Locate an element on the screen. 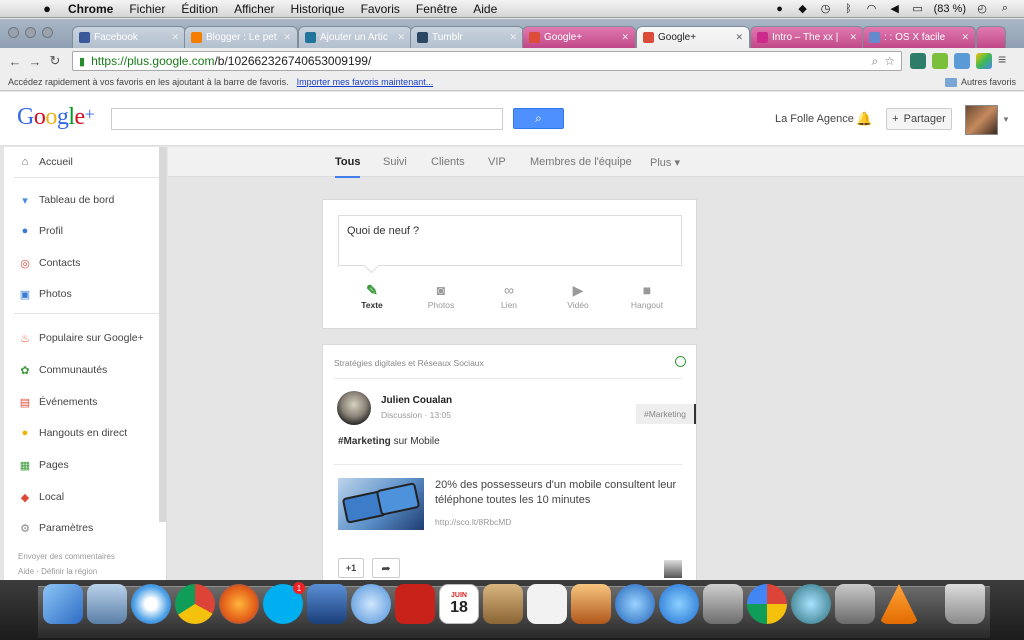 The image size is (1024, 640). bookmark-star-icon: ☆ is located at coordinates (889, 61).